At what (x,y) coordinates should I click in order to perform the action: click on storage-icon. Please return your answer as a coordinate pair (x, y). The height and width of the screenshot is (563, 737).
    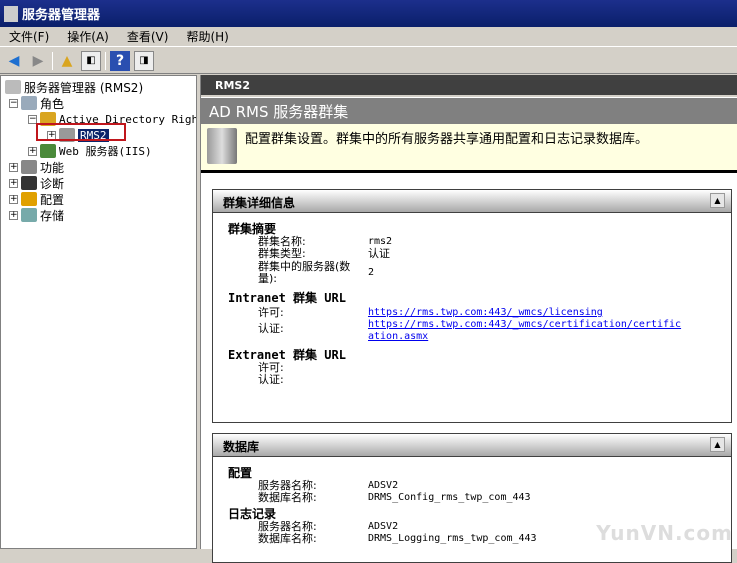
    Looking at the image, I should click on (29, 215).